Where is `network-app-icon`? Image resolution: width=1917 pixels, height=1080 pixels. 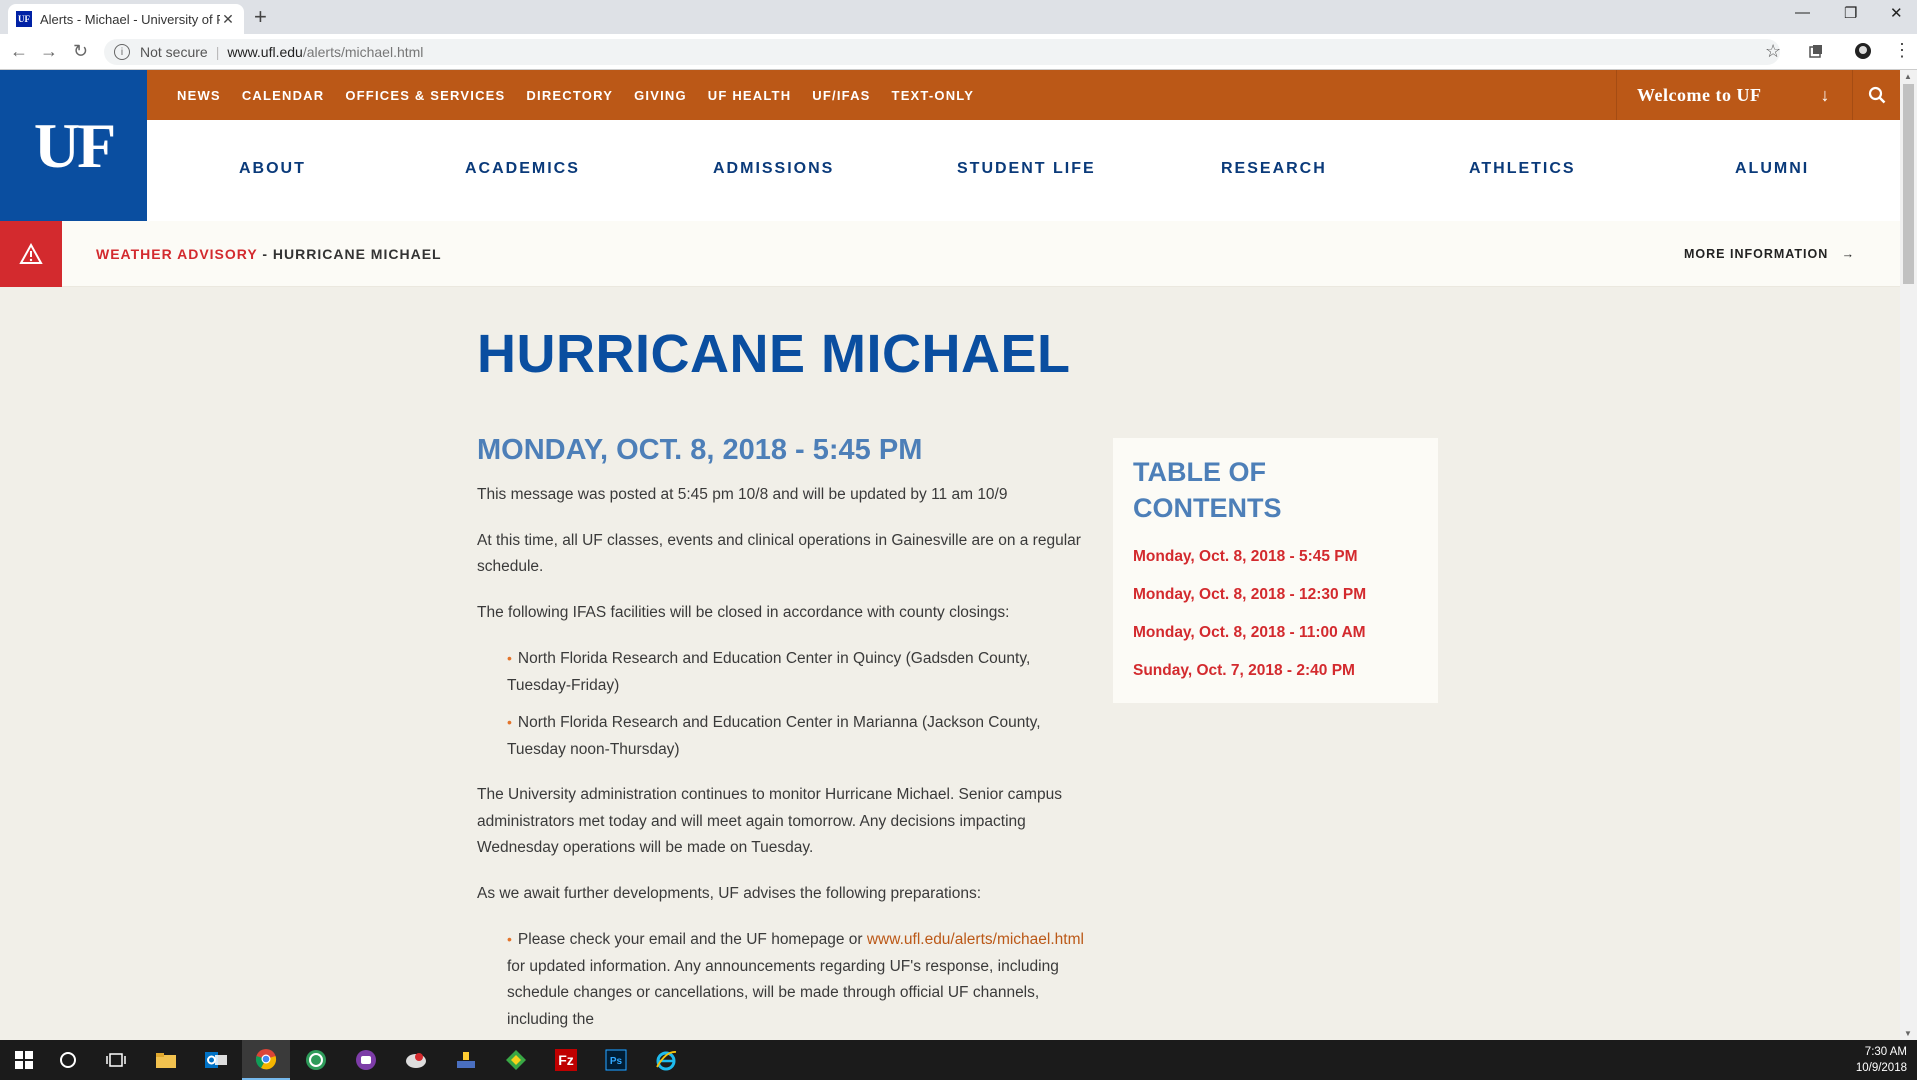
network-app-icon is located at coordinates (466, 1060).